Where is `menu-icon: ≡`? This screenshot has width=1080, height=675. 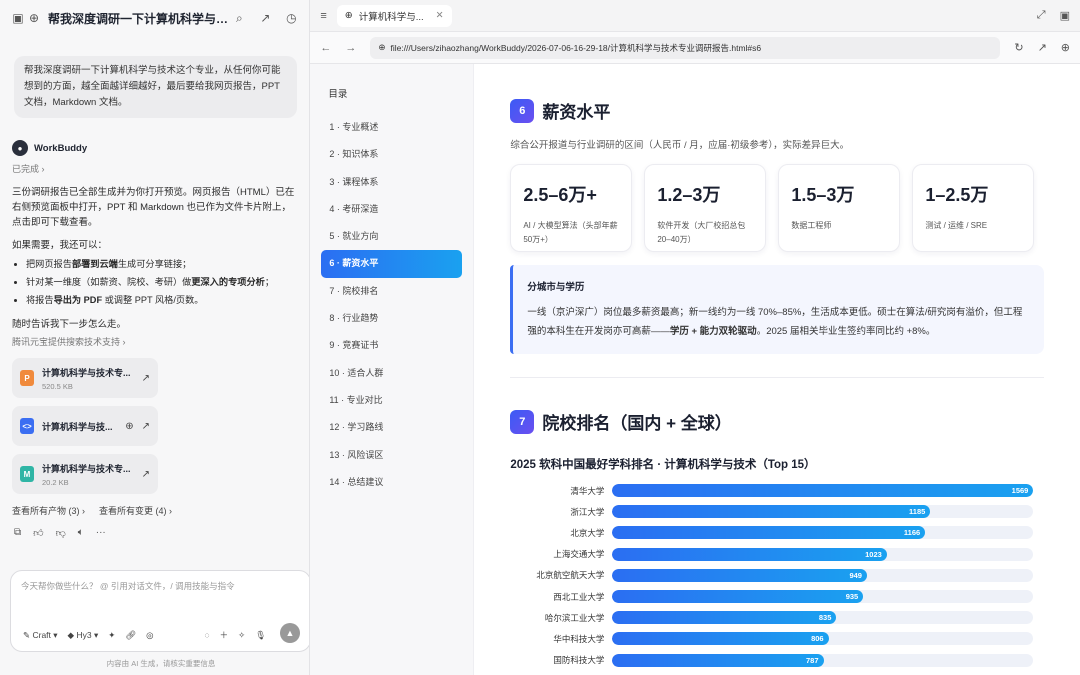
menu-icon: ≡ is located at coordinates (323, 16).